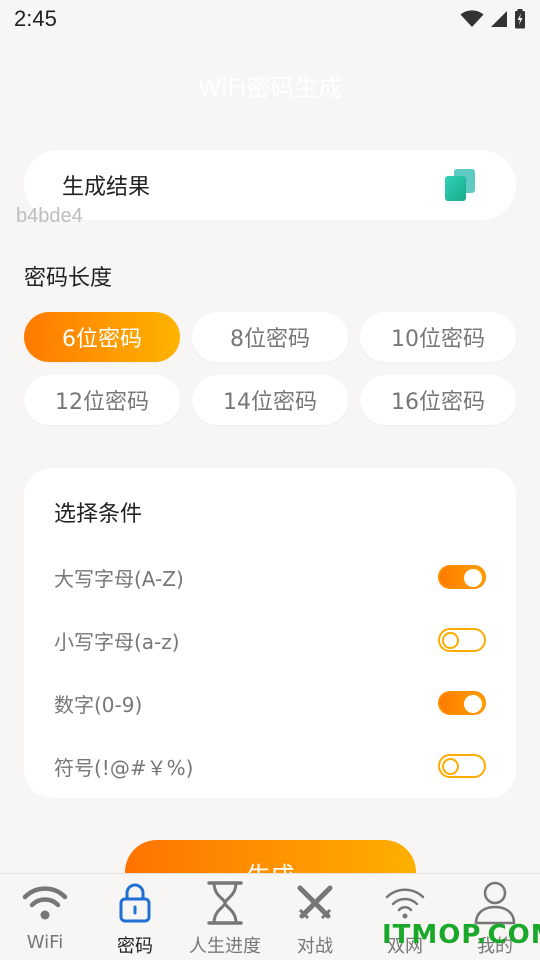 Image resolution: width=540 pixels, height=960 pixels. I want to click on status-bar: 2:45, so click(270, 19).